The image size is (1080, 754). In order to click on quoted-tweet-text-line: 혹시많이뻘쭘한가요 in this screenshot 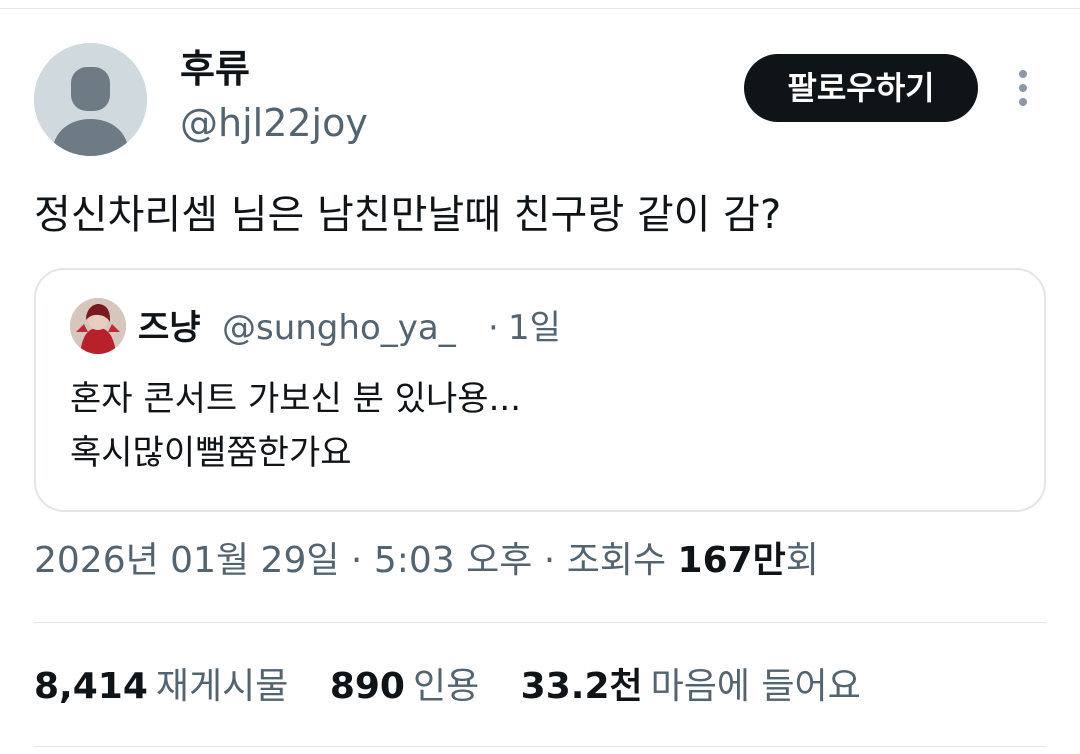, I will do `click(211, 453)`.